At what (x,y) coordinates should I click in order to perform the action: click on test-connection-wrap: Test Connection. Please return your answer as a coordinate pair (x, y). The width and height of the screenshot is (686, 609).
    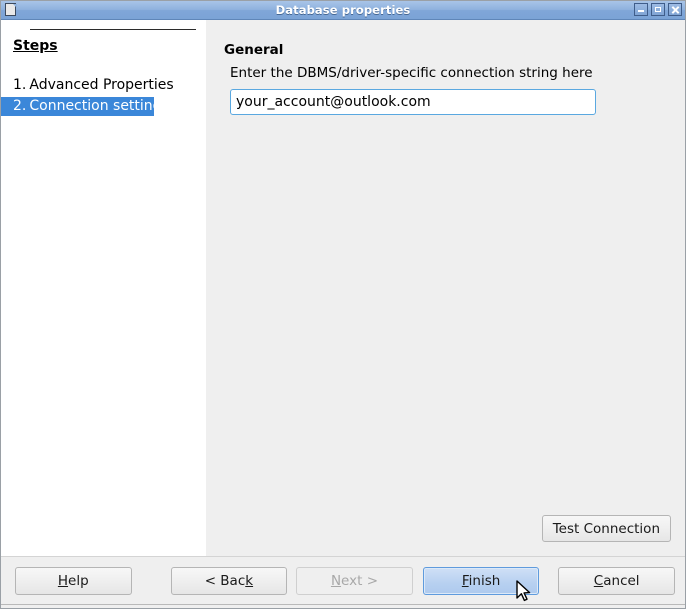
    Looking at the image, I should click on (606, 528).